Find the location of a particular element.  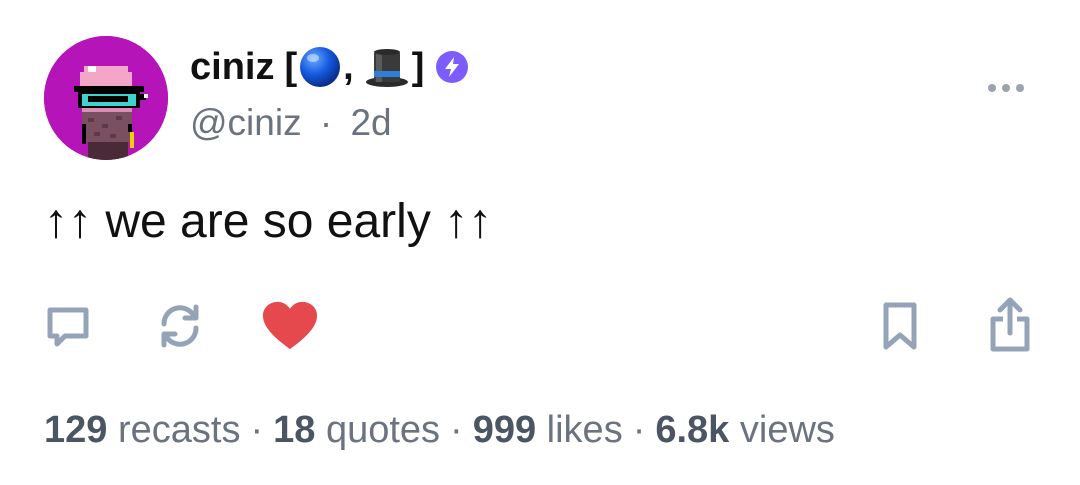

more-options-button is located at coordinates (1006, 88).